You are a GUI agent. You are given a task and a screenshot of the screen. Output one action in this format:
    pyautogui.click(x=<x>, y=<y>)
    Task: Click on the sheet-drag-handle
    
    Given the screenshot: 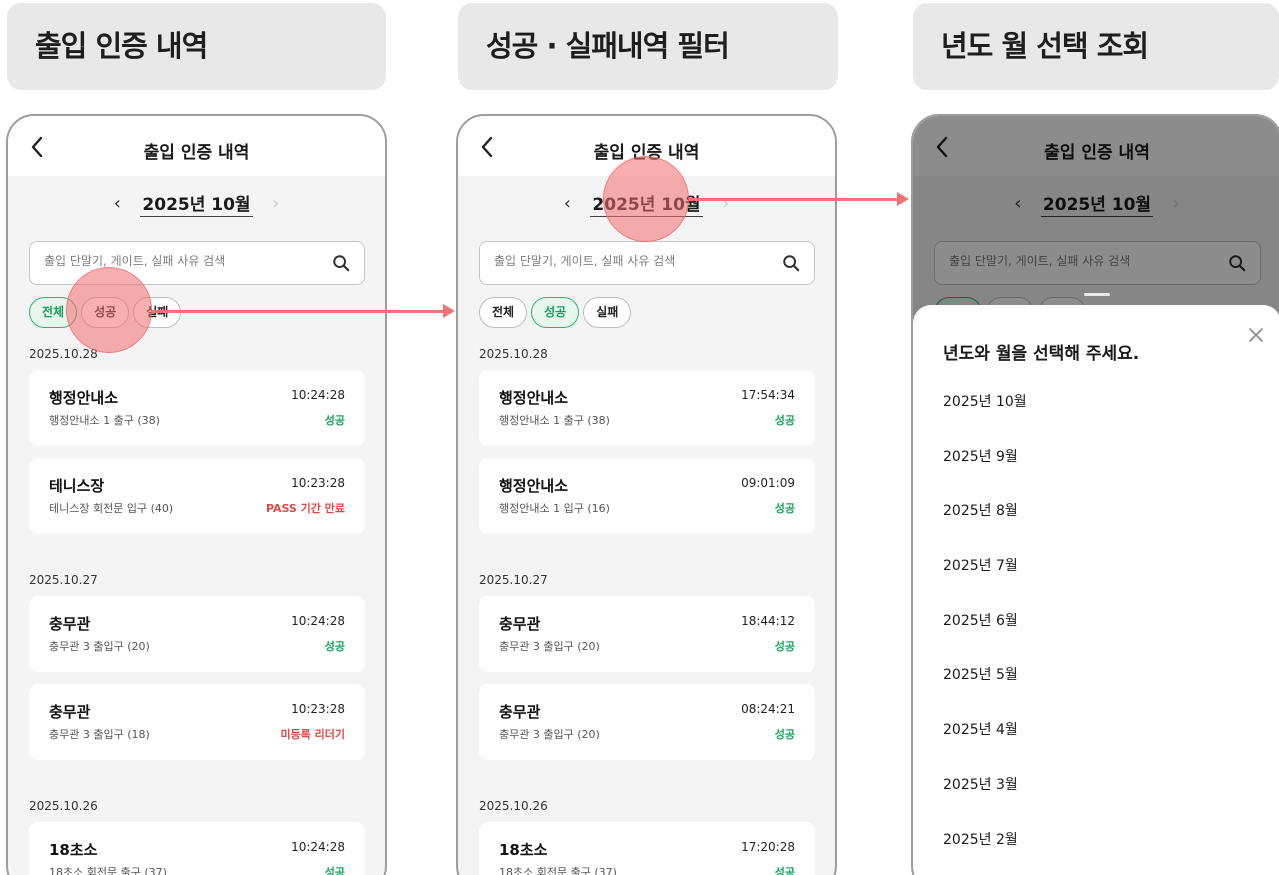 What is the action you would take?
    pyautogui.click(x=1097, y=294)
    